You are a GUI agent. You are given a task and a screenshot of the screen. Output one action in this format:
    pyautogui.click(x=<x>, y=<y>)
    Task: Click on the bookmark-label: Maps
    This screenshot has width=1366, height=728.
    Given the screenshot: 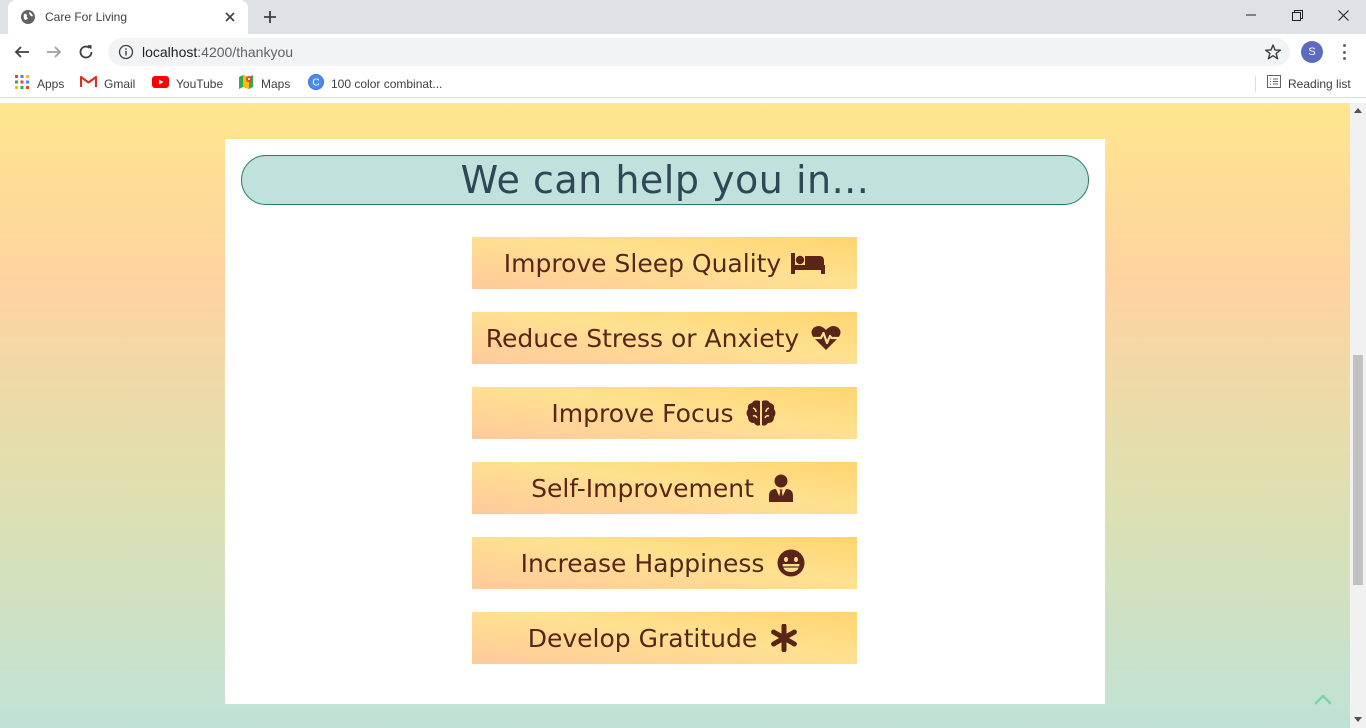 What is the action you would take?
    pyautogui.click(x=276, y=84)
    